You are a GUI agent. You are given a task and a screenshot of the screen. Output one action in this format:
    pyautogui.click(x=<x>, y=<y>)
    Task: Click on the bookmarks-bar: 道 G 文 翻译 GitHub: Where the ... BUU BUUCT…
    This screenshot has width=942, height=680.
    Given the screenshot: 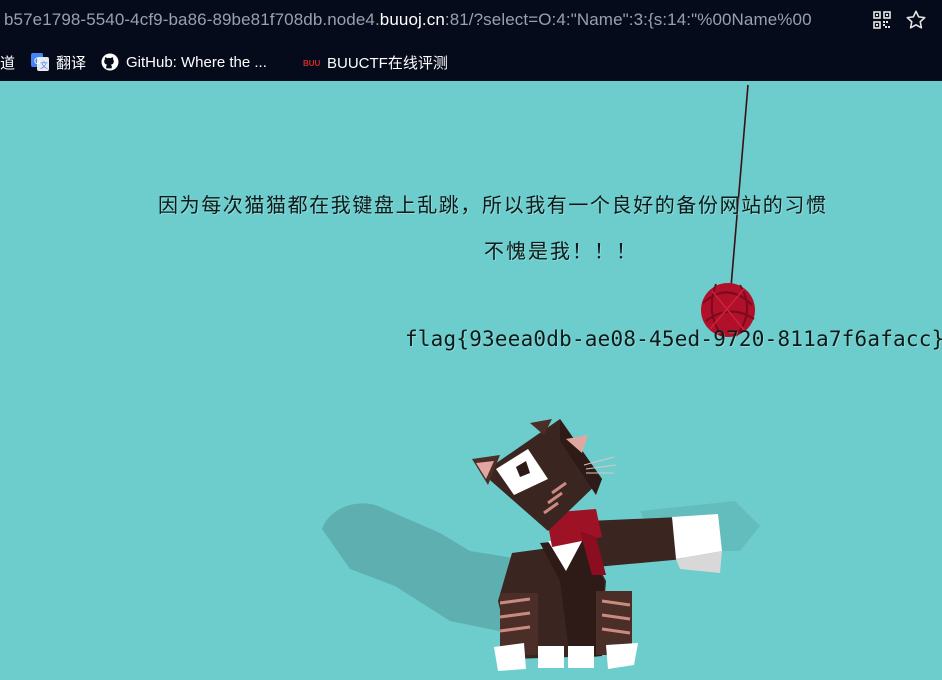 What is the action you would take?
    pyautogui.click(x=471, y=61)
    